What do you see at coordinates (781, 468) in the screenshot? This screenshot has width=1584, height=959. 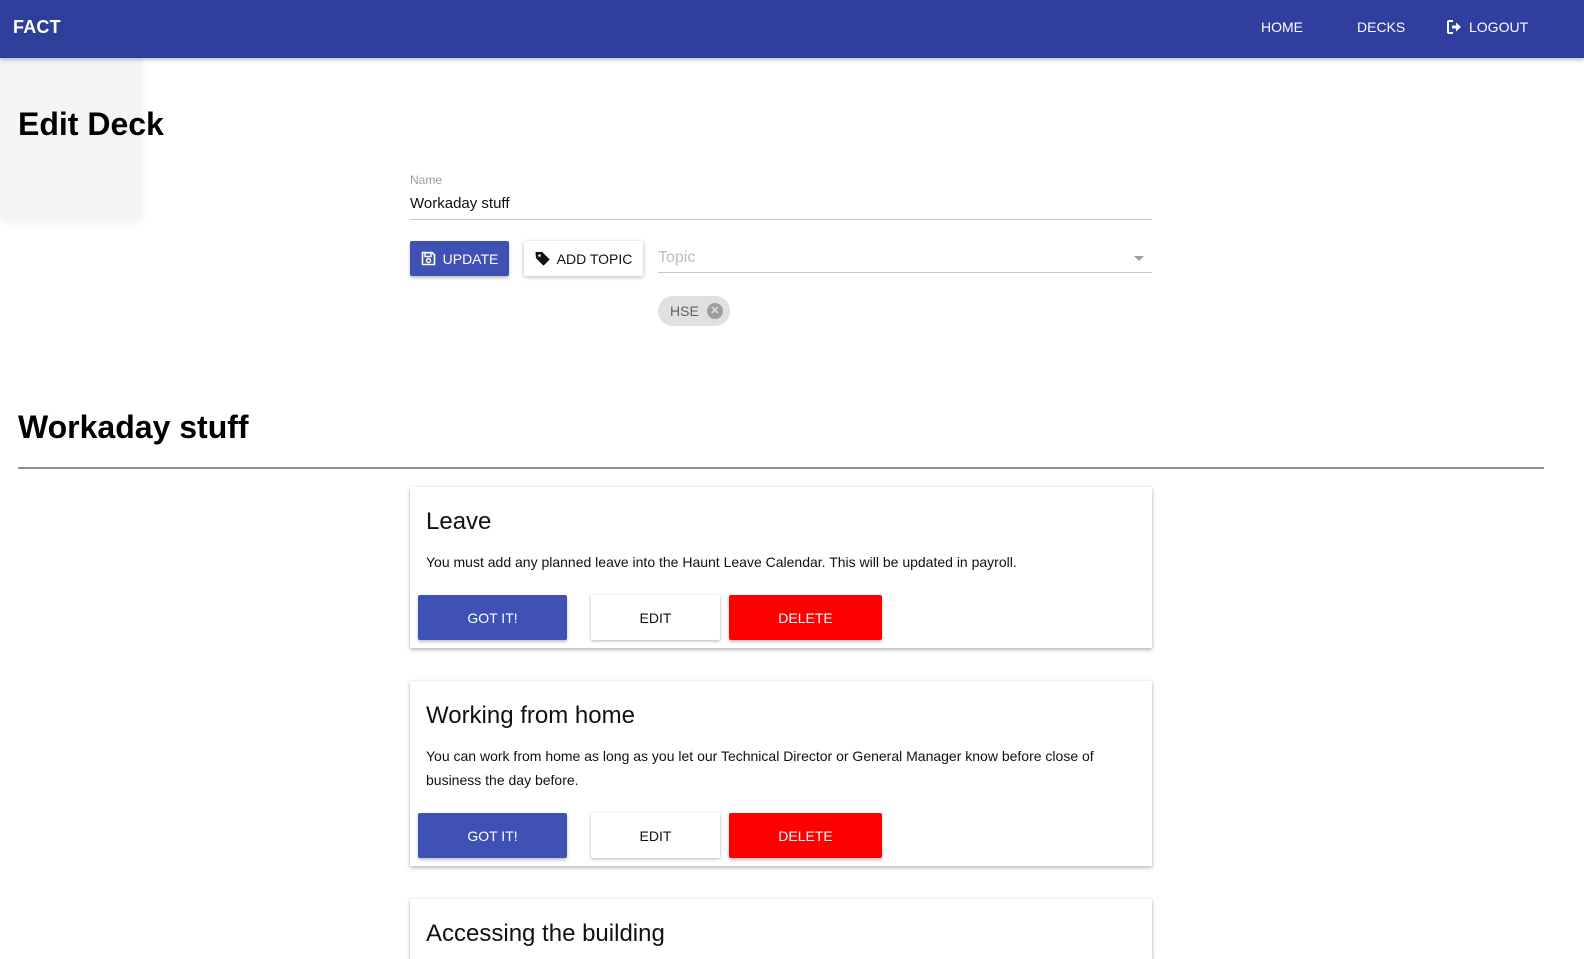 I see `section-divider` at bounding box center [781, 468].